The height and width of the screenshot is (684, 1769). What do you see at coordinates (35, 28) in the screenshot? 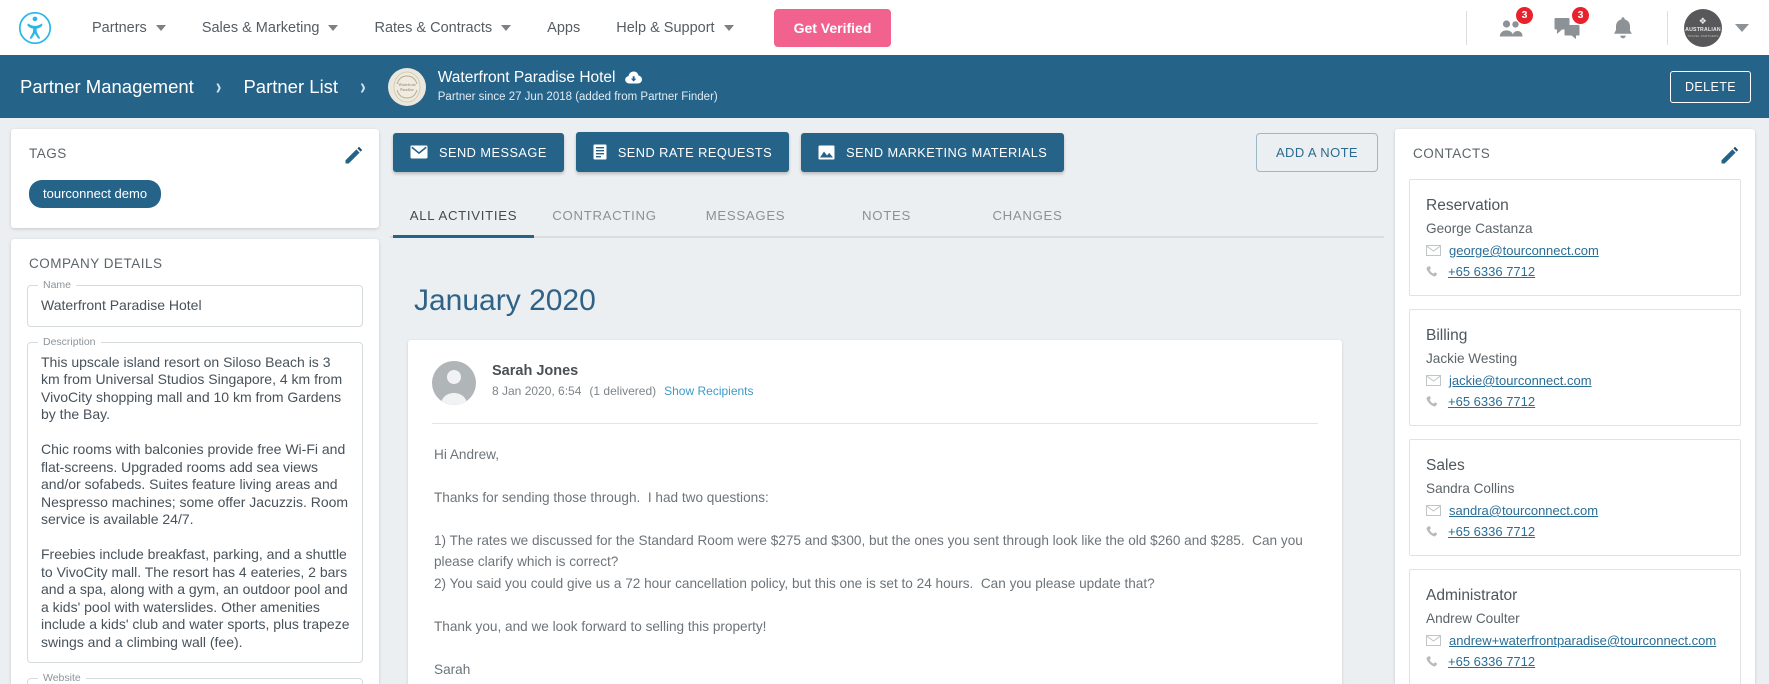
I see `tourconnect-logo-icon` at bounding box center [35, 28].